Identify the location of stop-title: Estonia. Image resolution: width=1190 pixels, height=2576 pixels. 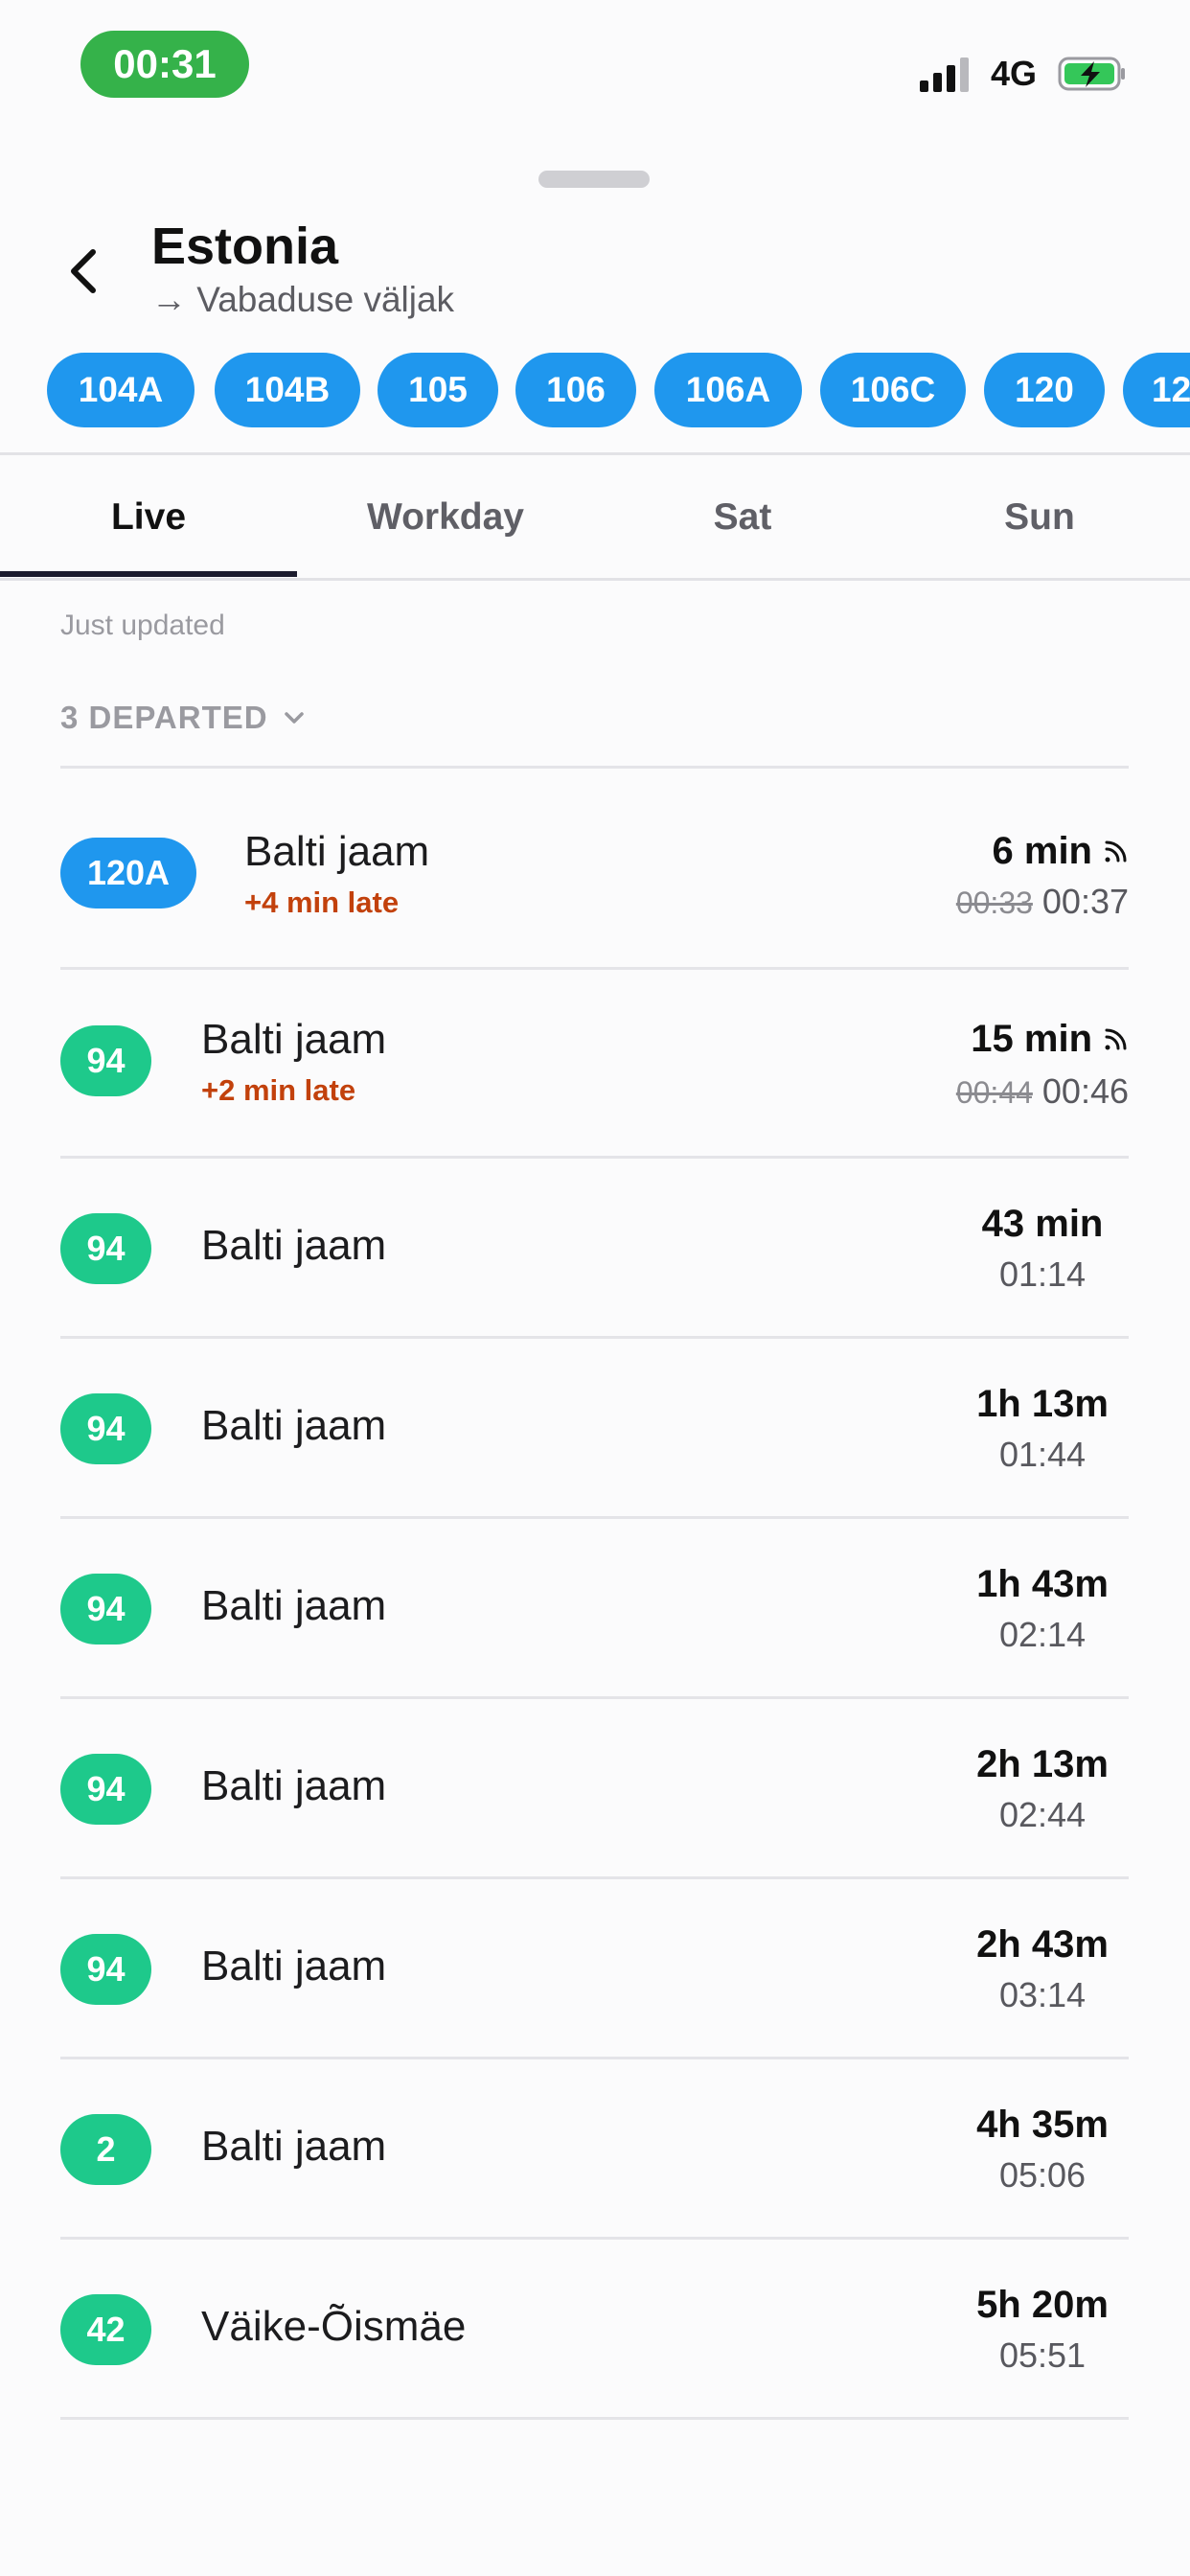
(245, 246).